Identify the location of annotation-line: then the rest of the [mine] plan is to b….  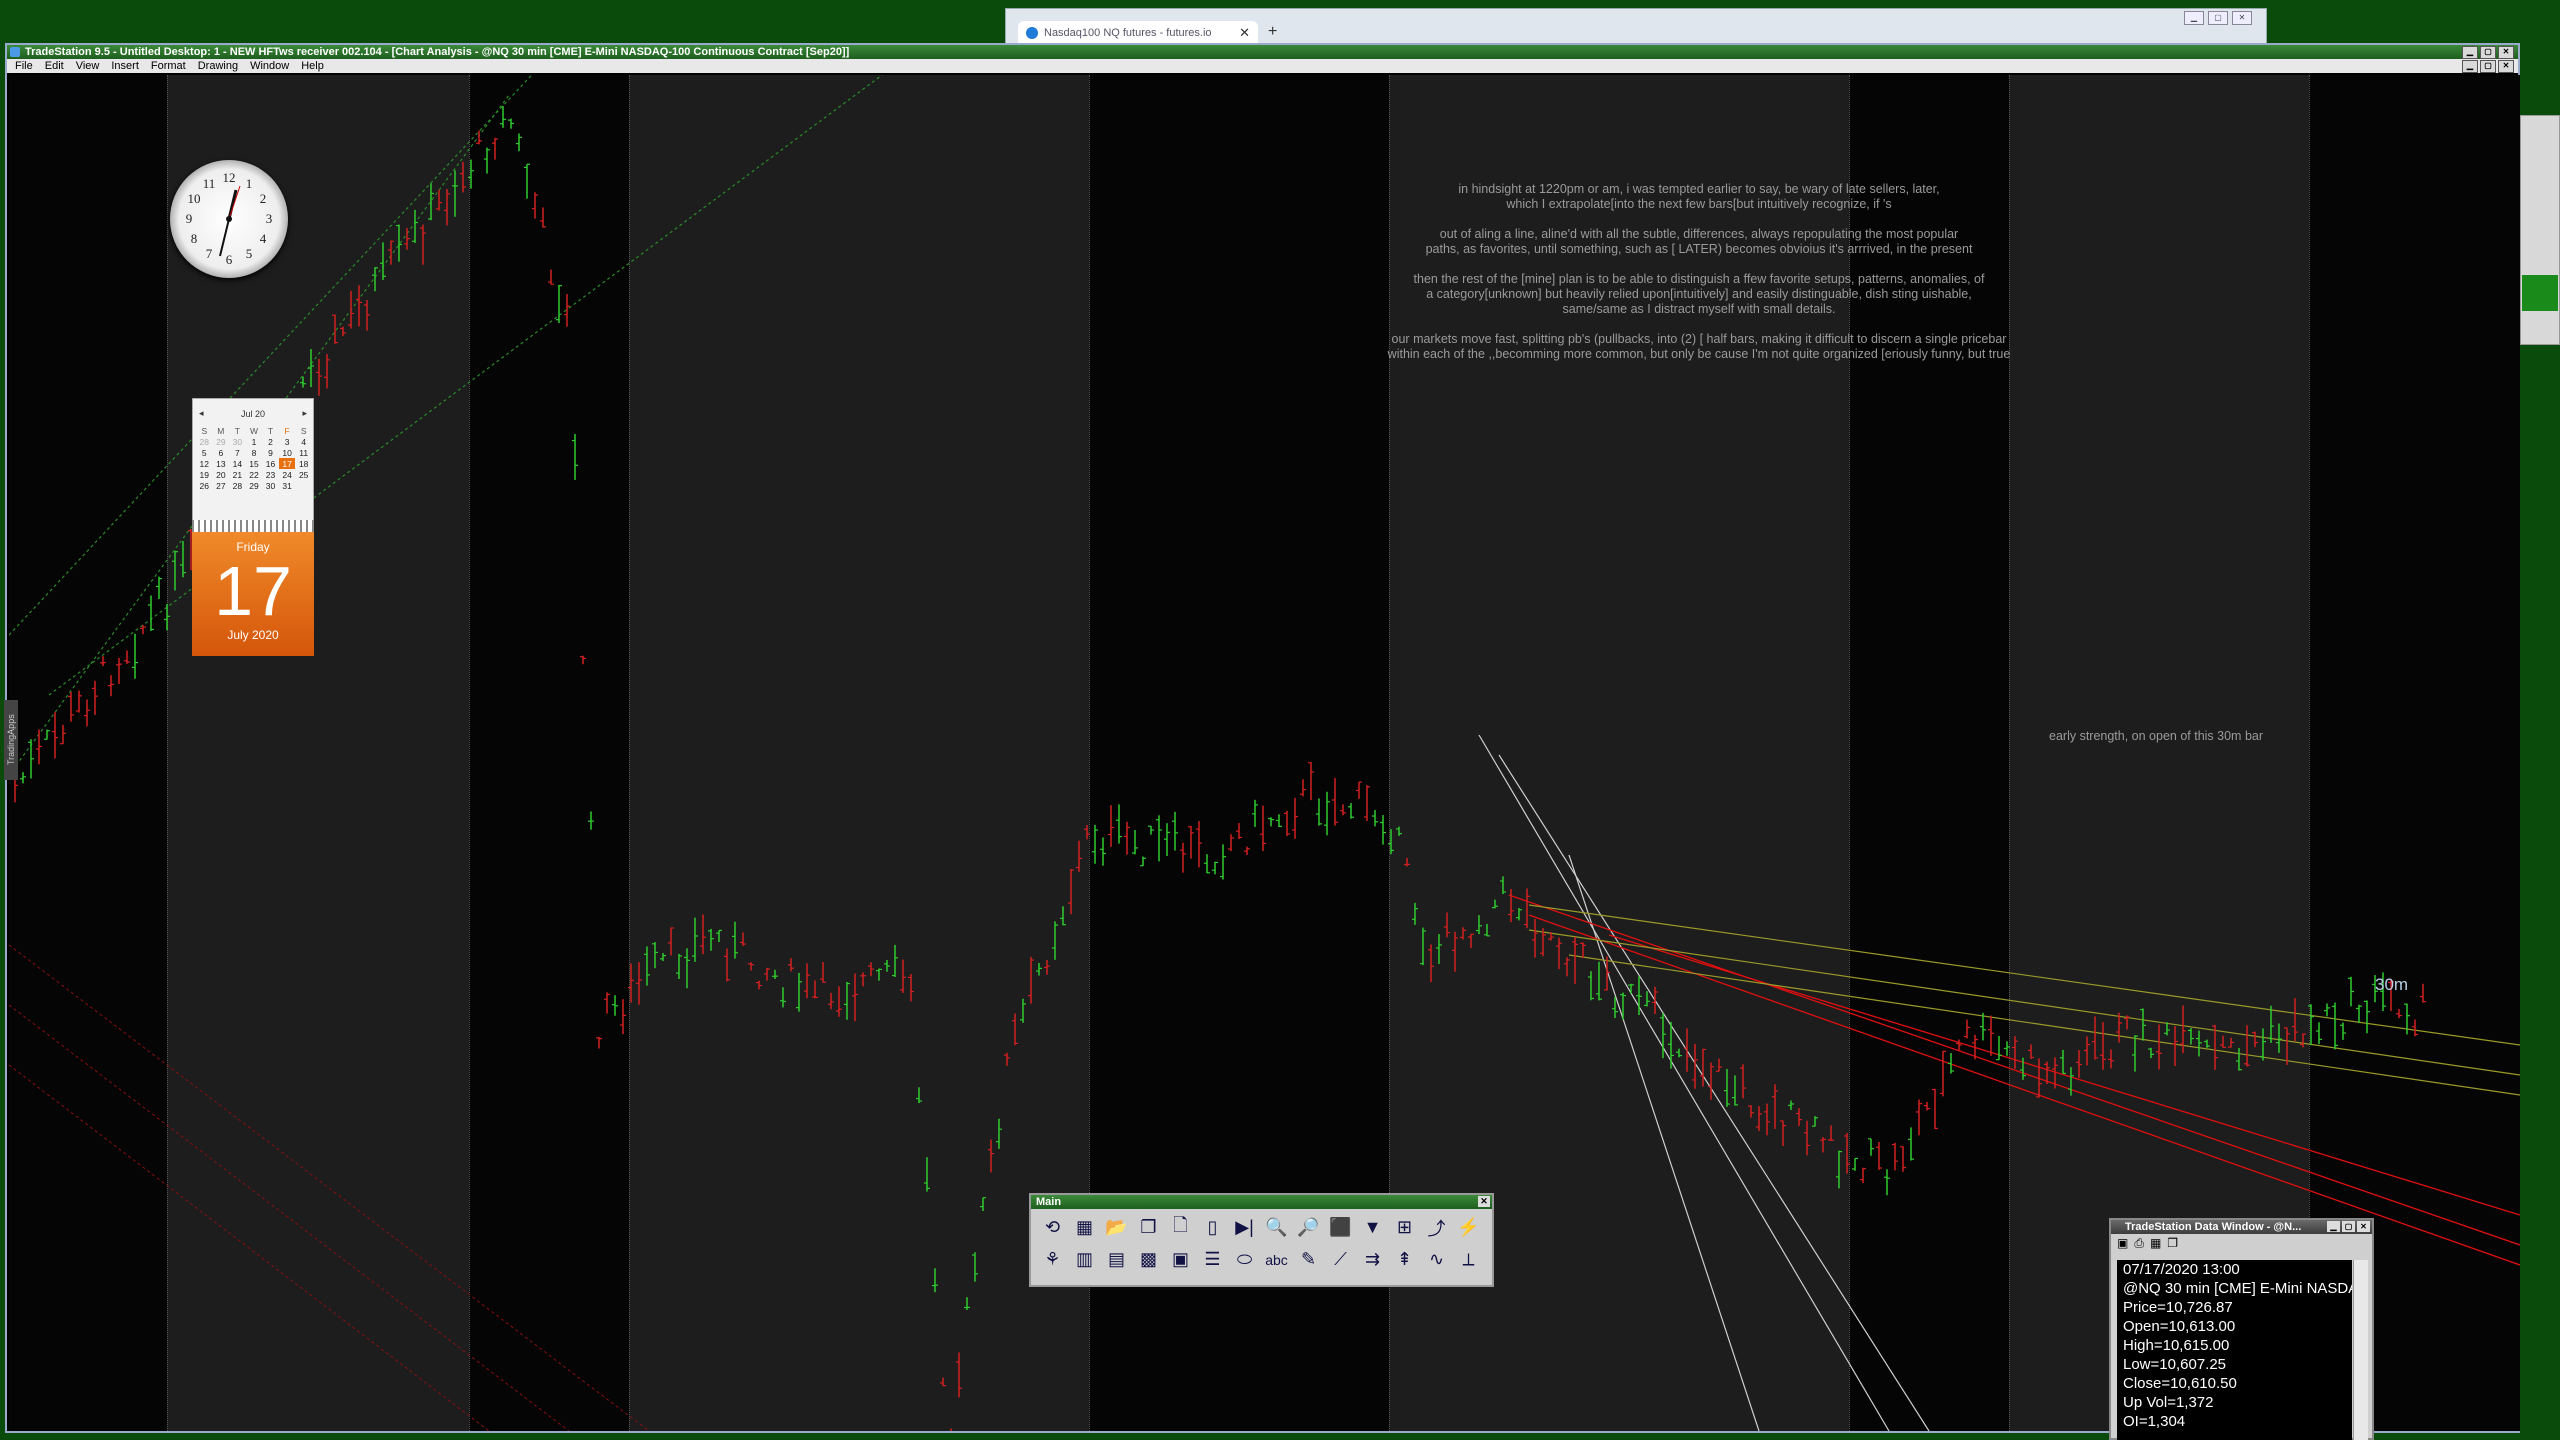
(1699, 279).